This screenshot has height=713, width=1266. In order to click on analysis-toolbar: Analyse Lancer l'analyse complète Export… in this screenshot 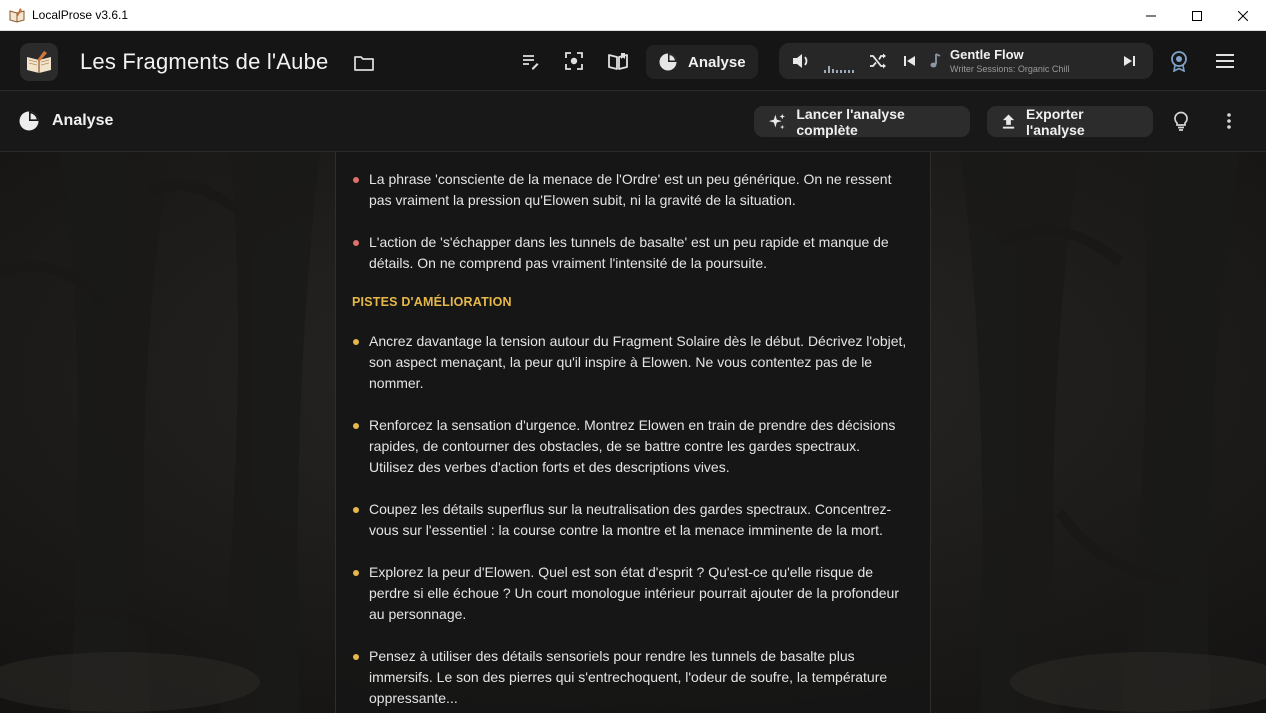, I will do `click(633, 121)`.